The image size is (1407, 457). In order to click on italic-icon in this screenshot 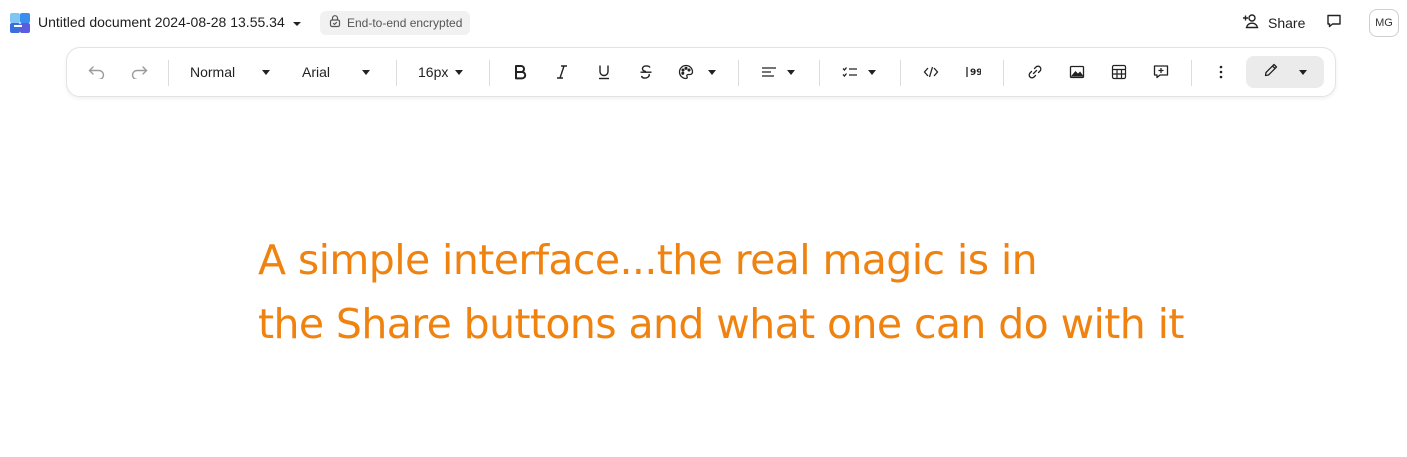, I will do `click(562, 72)`.